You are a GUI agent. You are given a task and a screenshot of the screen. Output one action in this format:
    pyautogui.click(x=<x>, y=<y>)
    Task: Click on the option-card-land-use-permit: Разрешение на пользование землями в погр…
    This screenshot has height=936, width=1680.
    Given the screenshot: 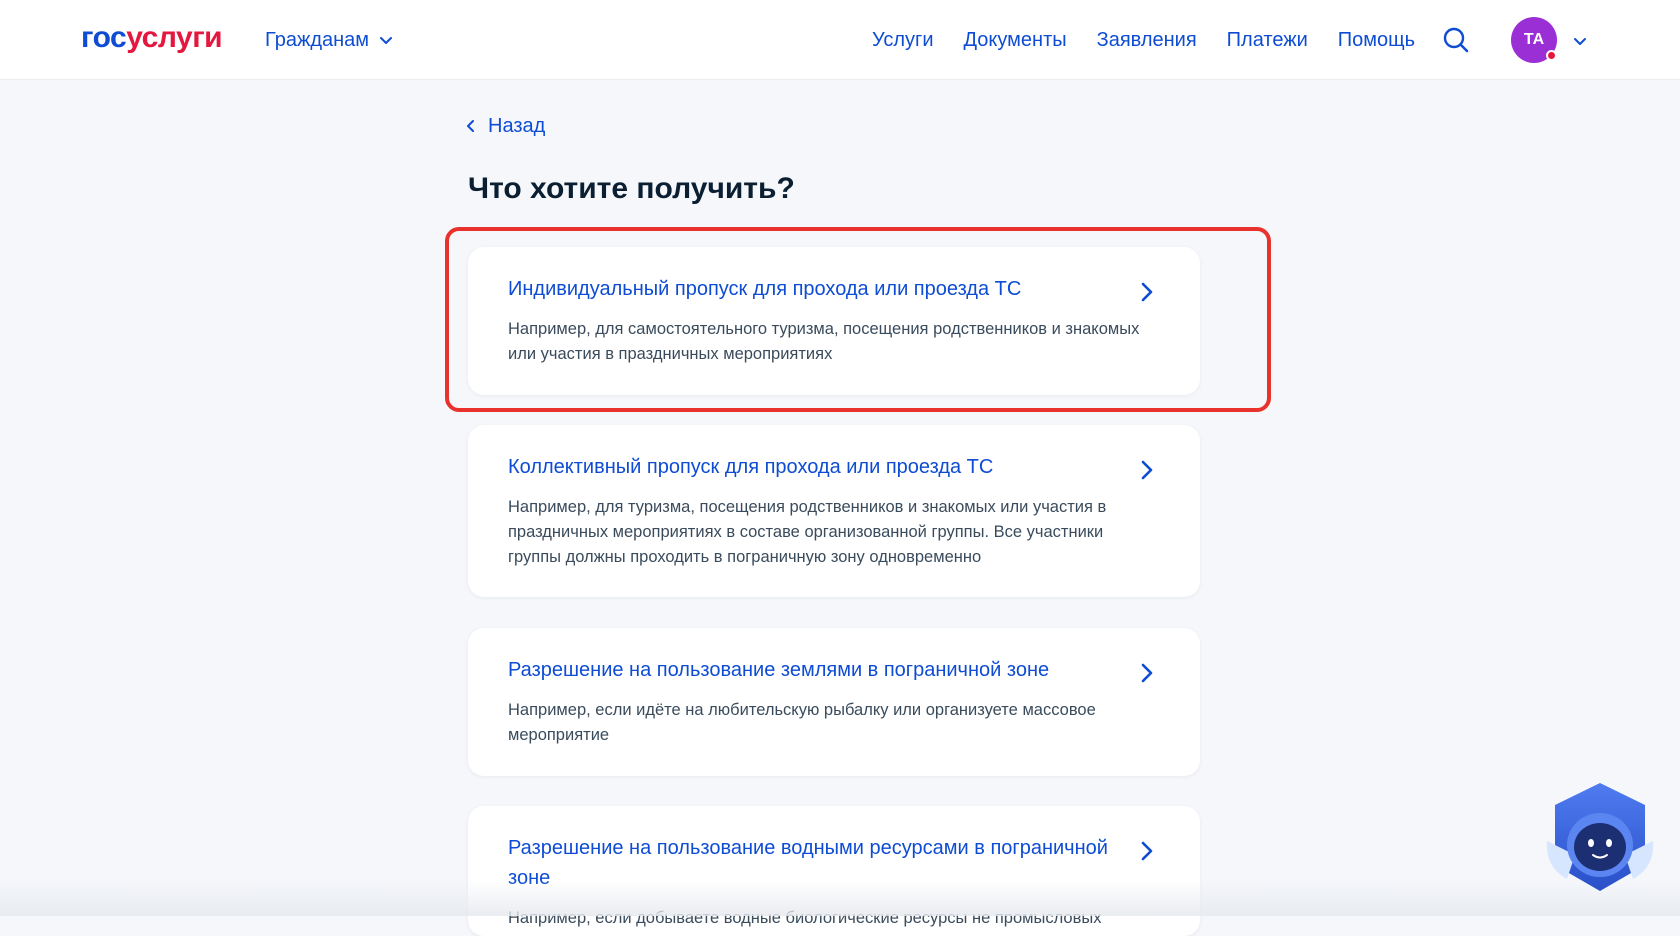 What is the action you would take?
    pyautogui.click(x=834, y=702)
    